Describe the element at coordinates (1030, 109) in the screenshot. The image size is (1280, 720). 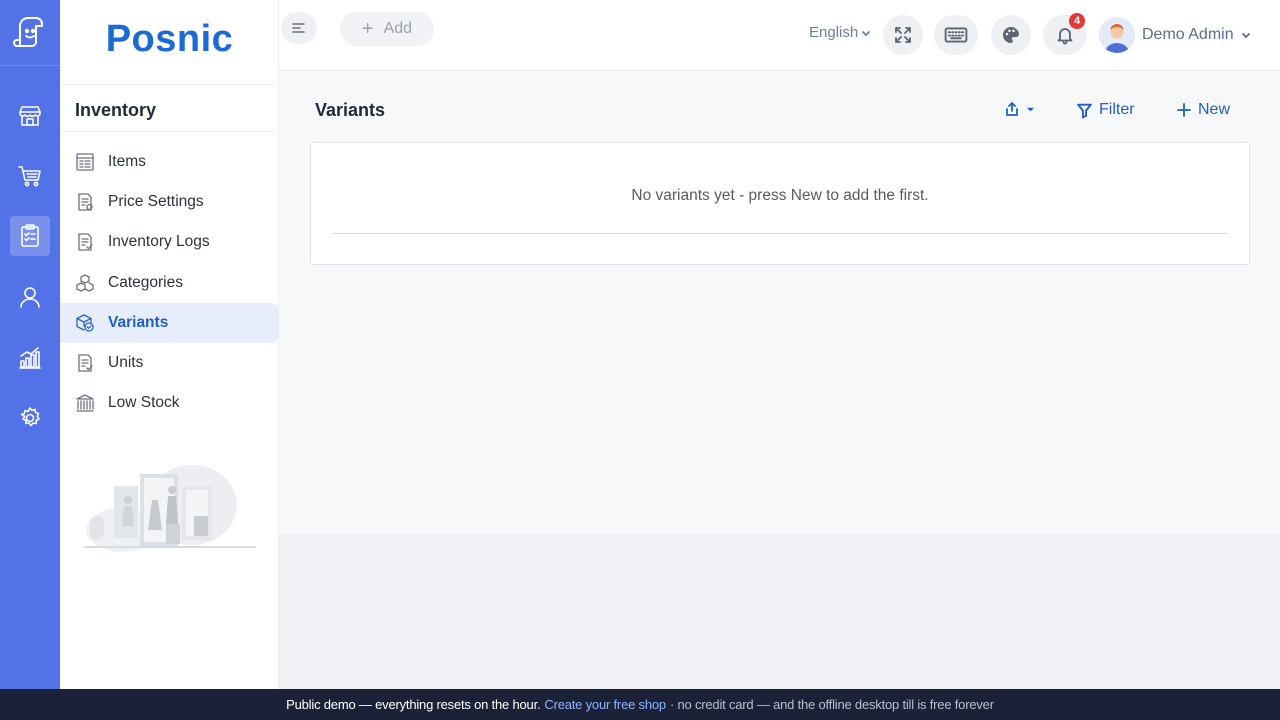
I see `caret-down-icon` at that location.